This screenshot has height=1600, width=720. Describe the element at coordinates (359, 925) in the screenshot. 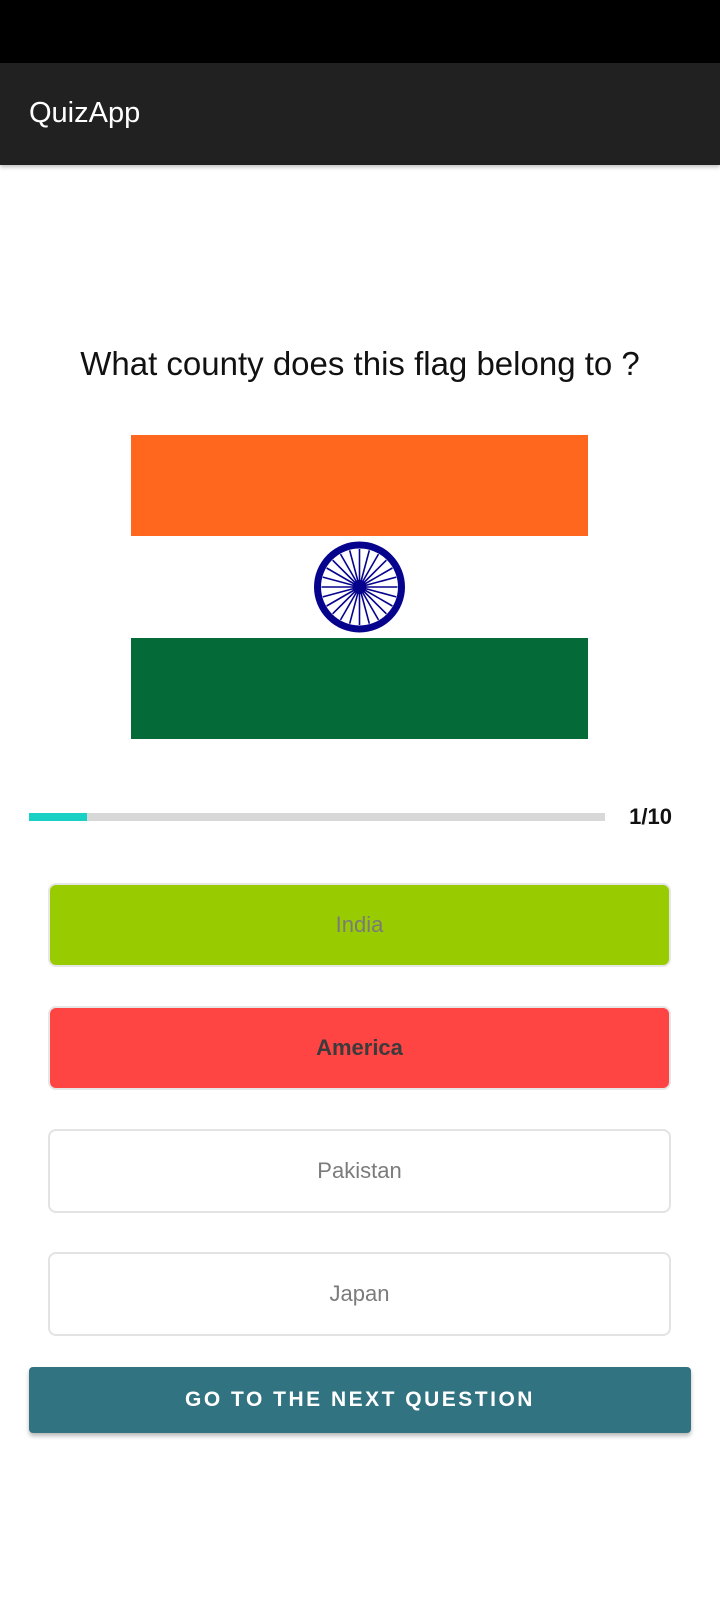

I see `option-india-button: India` at that location.